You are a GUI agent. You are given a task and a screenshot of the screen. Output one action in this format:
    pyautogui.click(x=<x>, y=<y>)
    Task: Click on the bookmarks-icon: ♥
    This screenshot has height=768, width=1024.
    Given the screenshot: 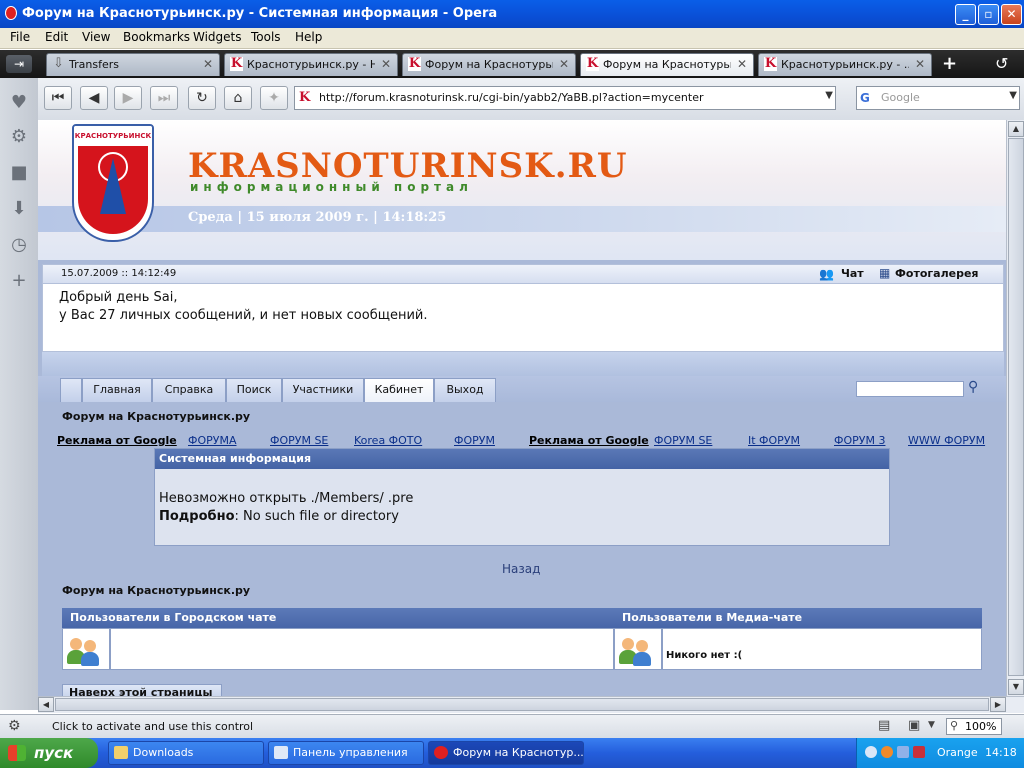 What is the action you would take?
    pyautogui.click(x=19, y=103)
    